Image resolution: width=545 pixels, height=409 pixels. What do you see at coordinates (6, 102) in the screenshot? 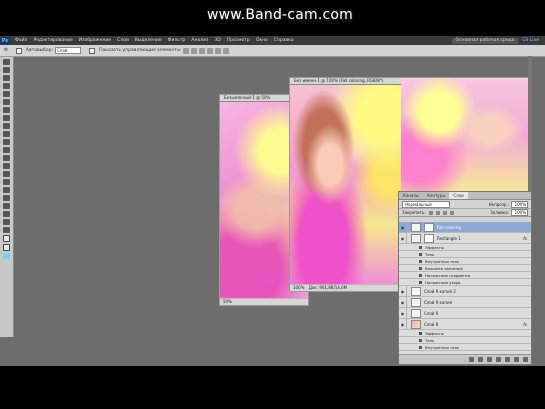
I see `eyedropper-tool-icon` at bounding box center [6, 102].